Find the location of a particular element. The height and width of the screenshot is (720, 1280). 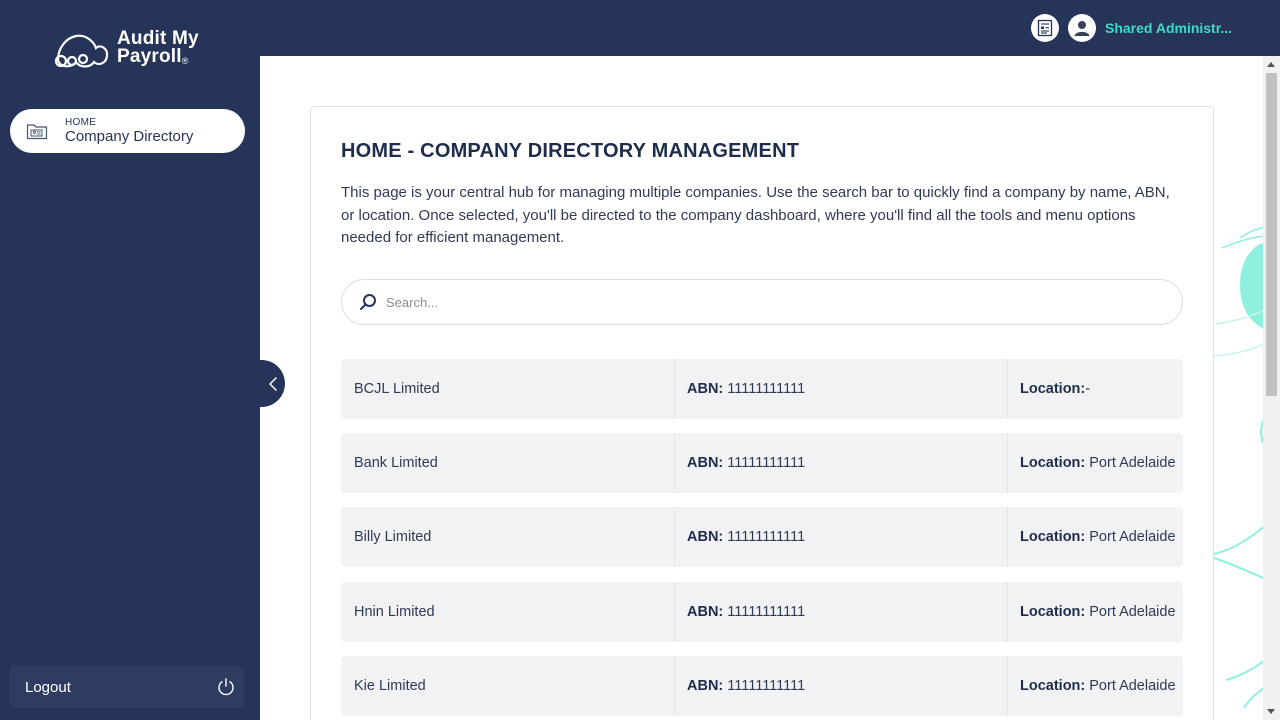

location-value: - is located at coordinates (1088, 389).